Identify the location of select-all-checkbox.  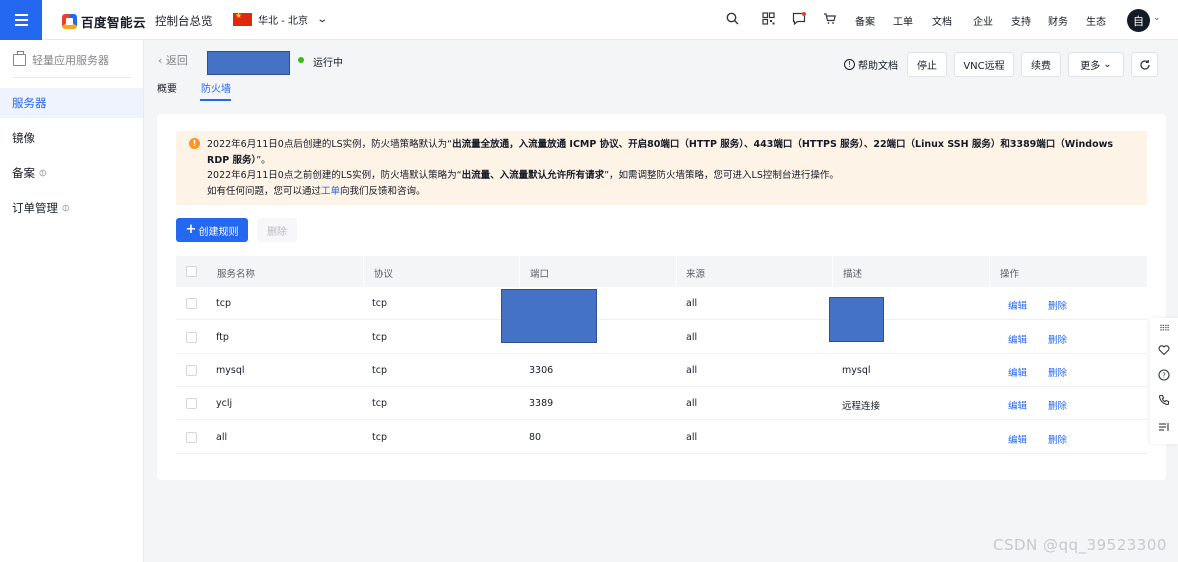
(191, 271).